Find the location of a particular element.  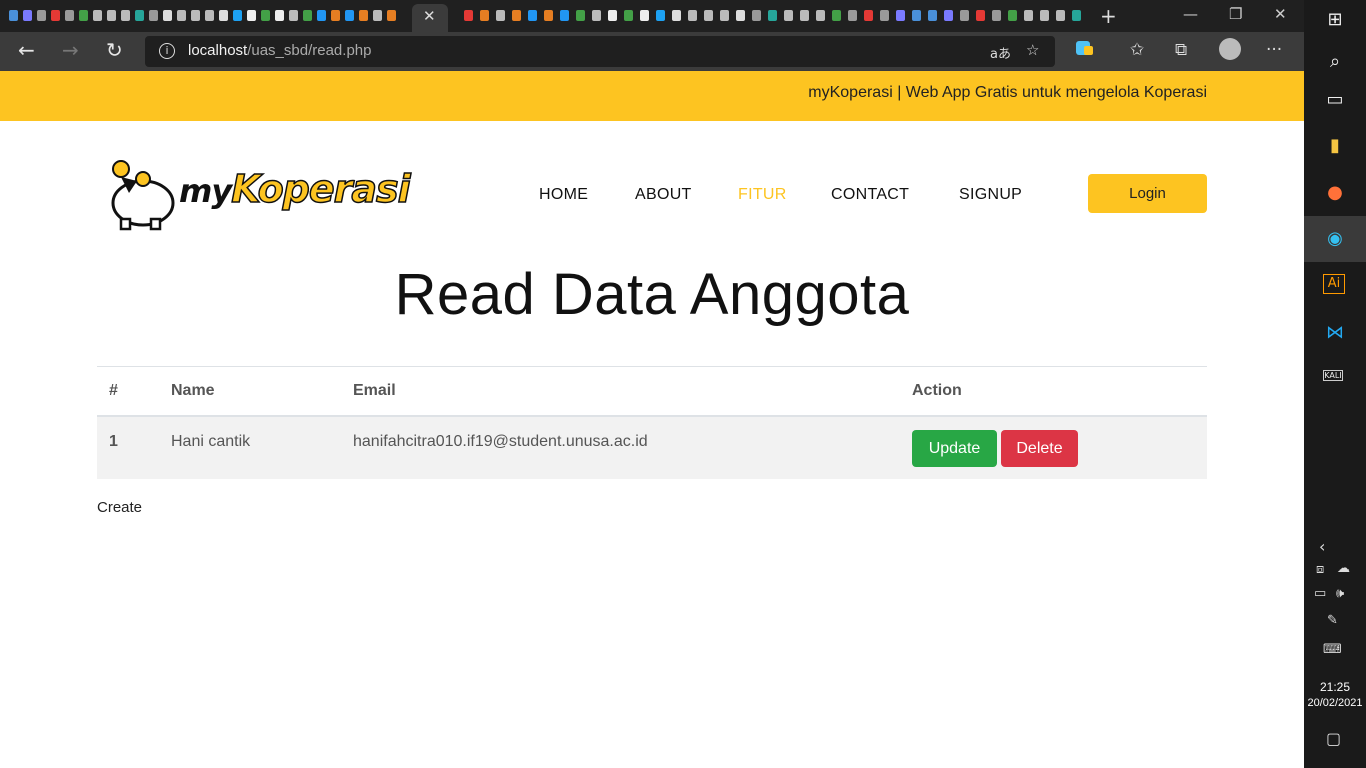

collections-icon: ⧉ is located at coordinates (1181, 50).